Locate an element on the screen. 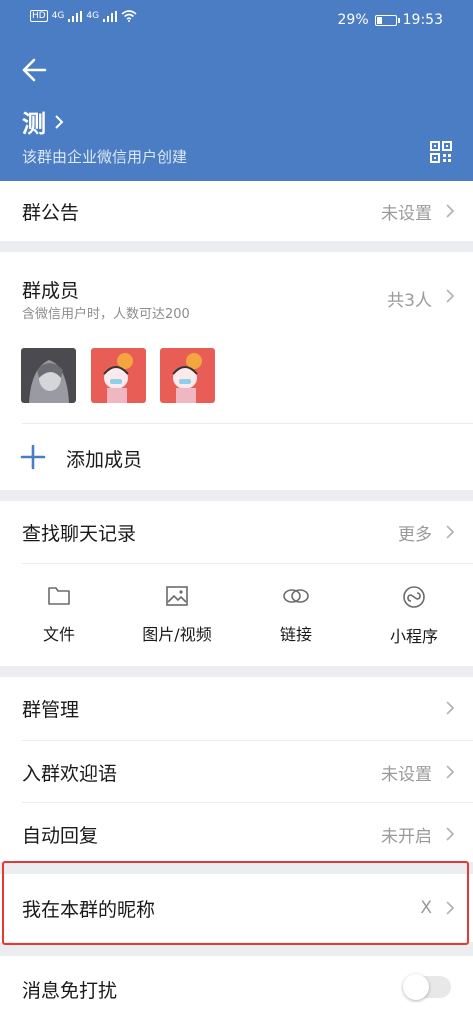 Image resolution: width=473 pixels, height=1024 pixels. welcome-message-value: 未设置 is located at coordinates (406, 774).